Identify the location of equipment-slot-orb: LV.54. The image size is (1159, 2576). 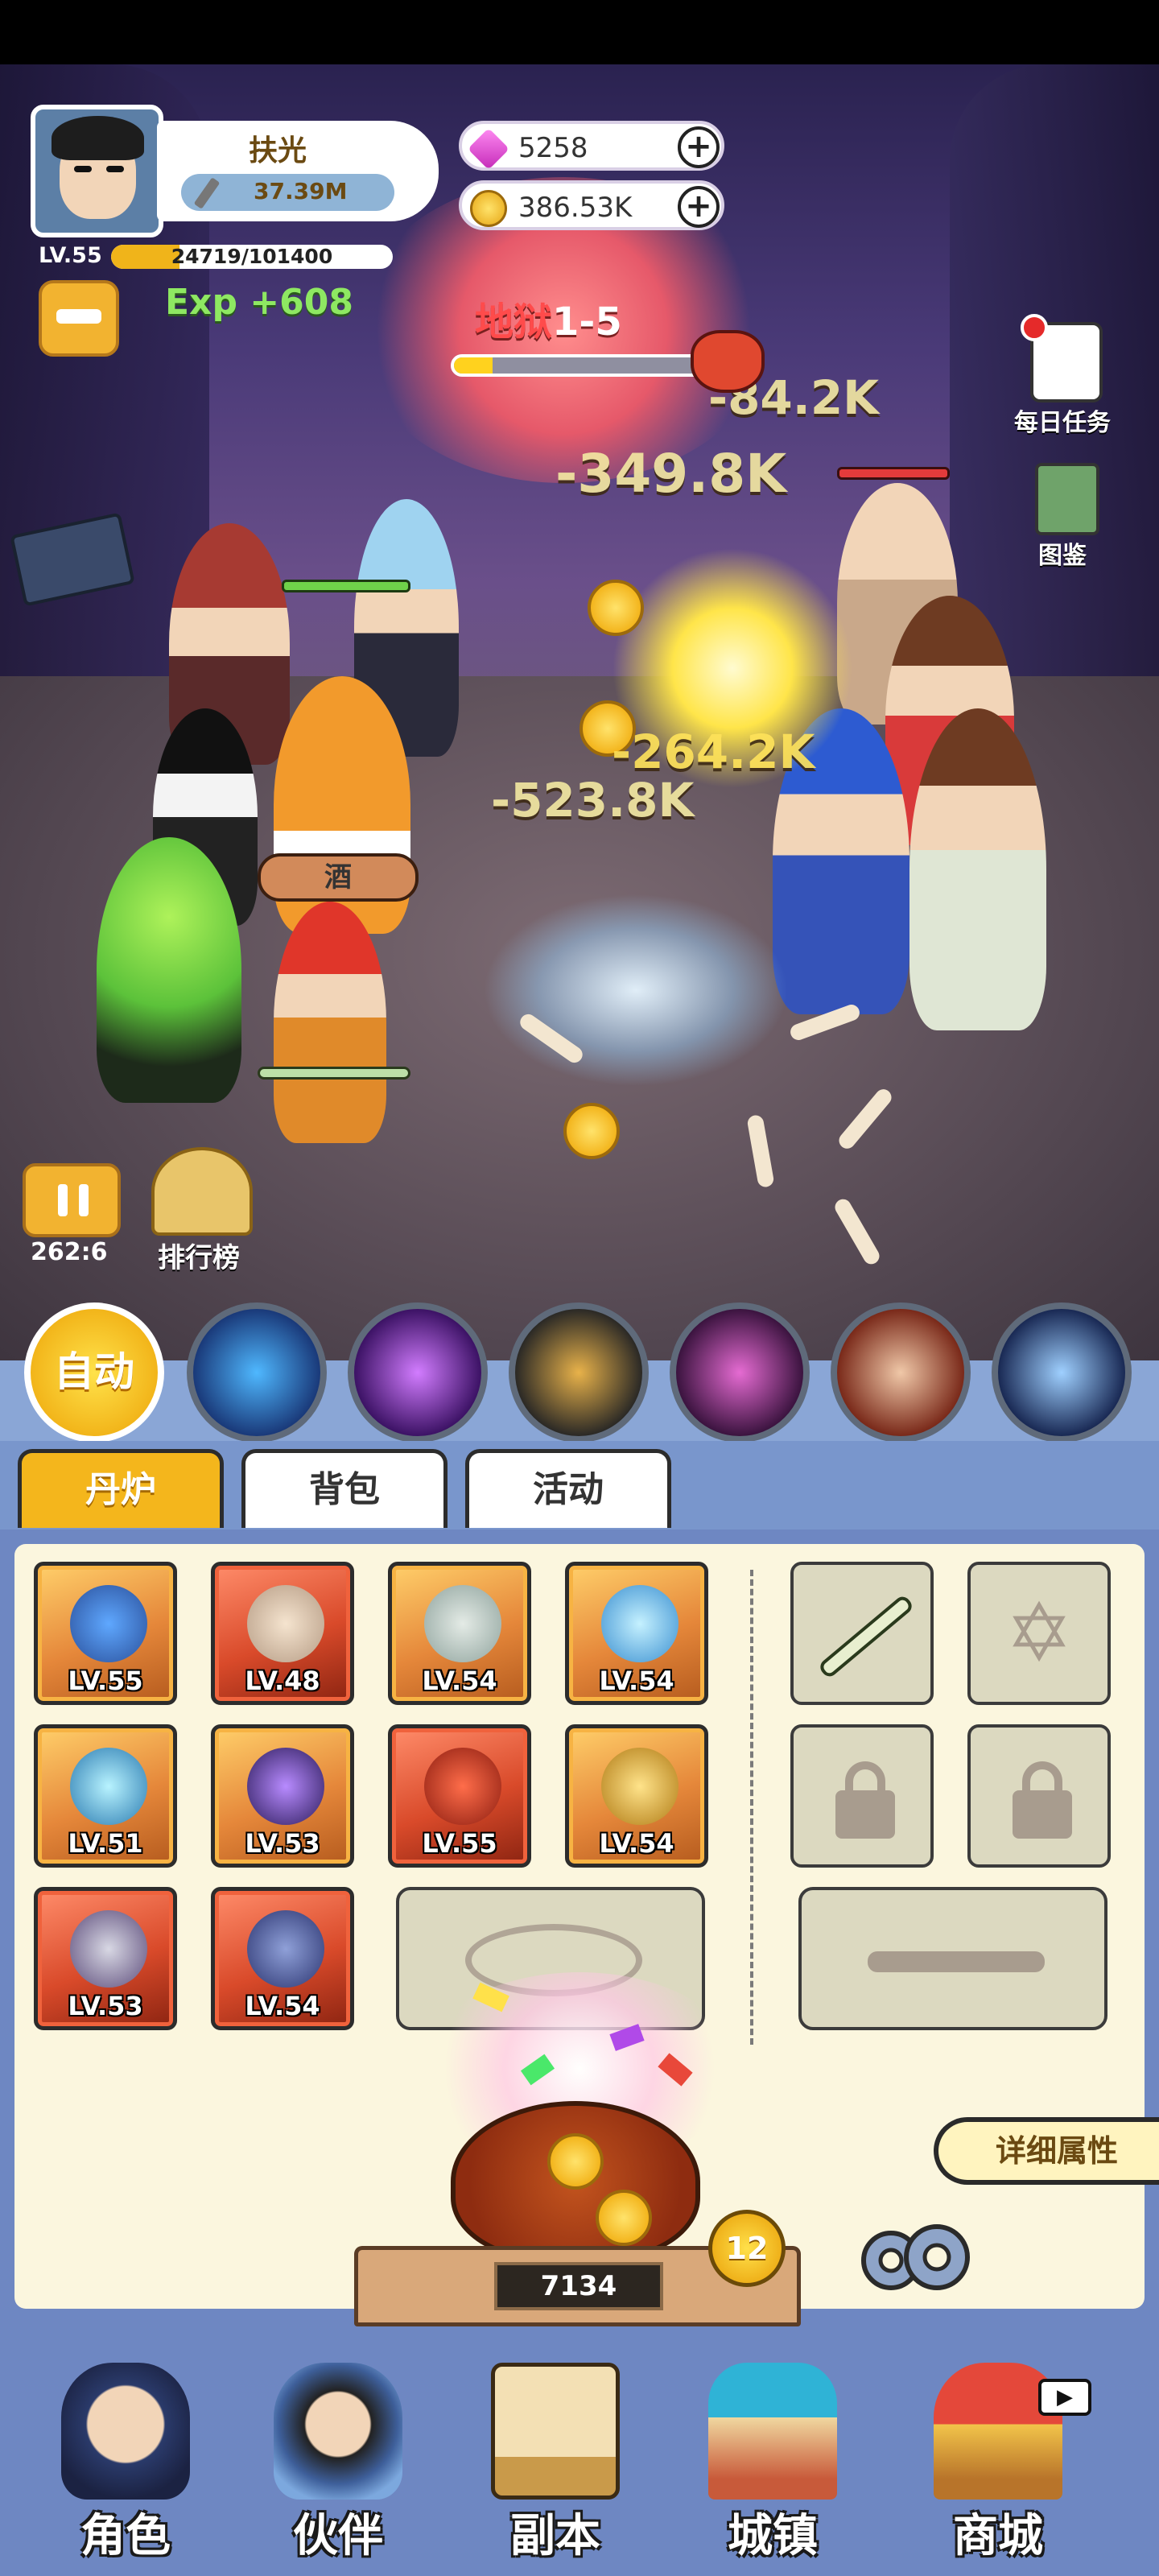
(636, 1633).